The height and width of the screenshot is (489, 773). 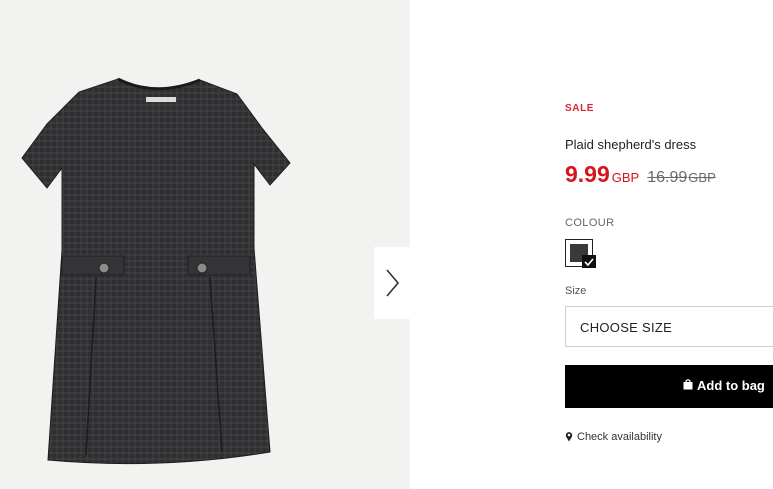 What do you see at coordinates (580, 253) in the screenshot?
I see `colour-swatch-selected` at bounding box center [580, 253].